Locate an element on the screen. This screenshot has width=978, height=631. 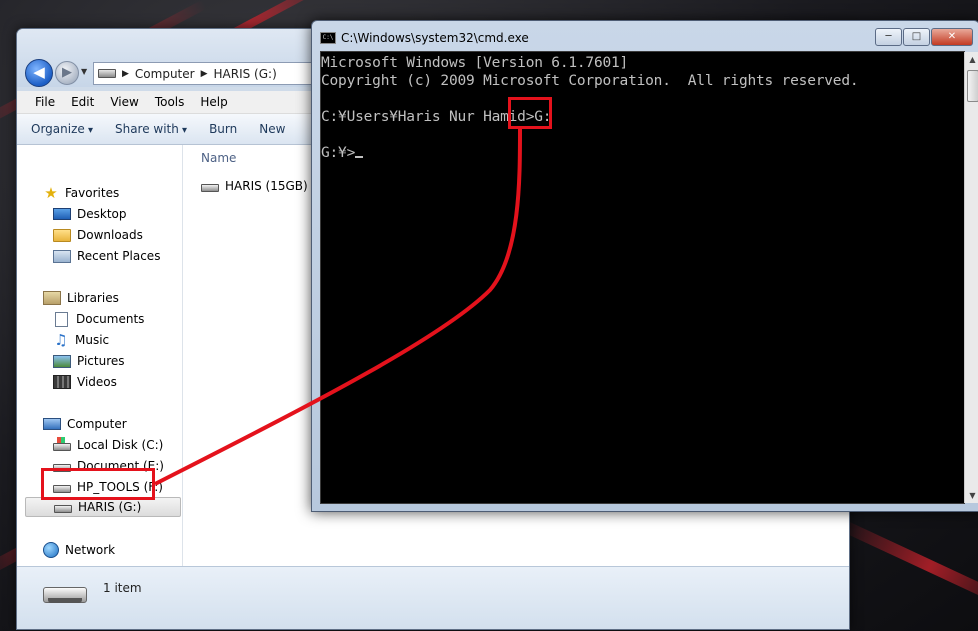
vertical-scrollbar: ▲ ▼ is located at coordinates (971, 277).